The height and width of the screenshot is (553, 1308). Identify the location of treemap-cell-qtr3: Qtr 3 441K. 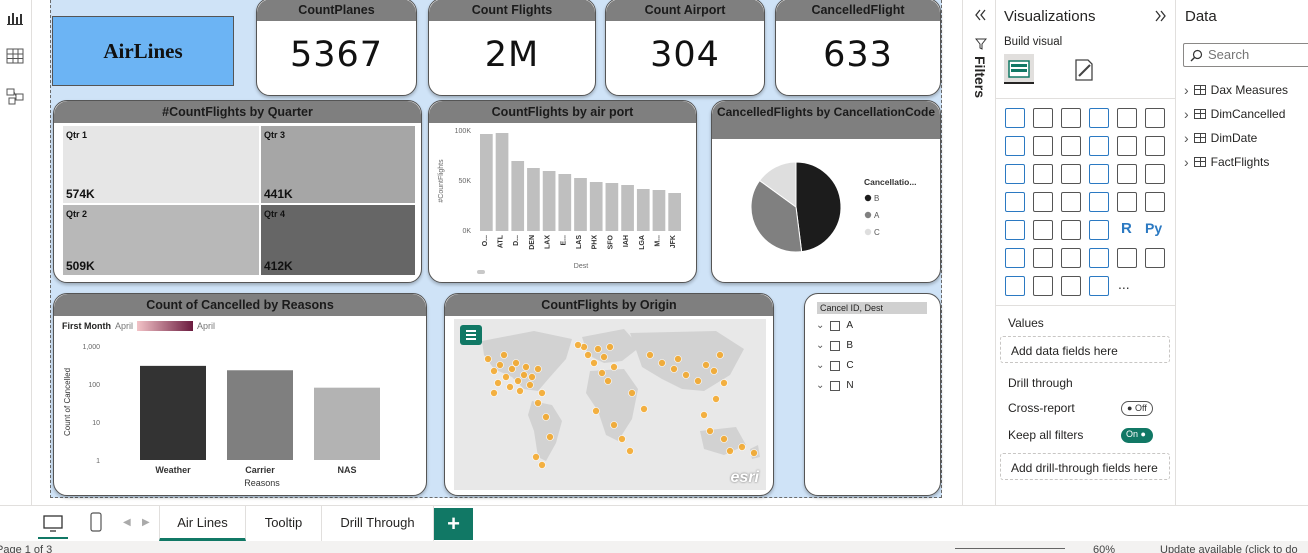
(338, 164).